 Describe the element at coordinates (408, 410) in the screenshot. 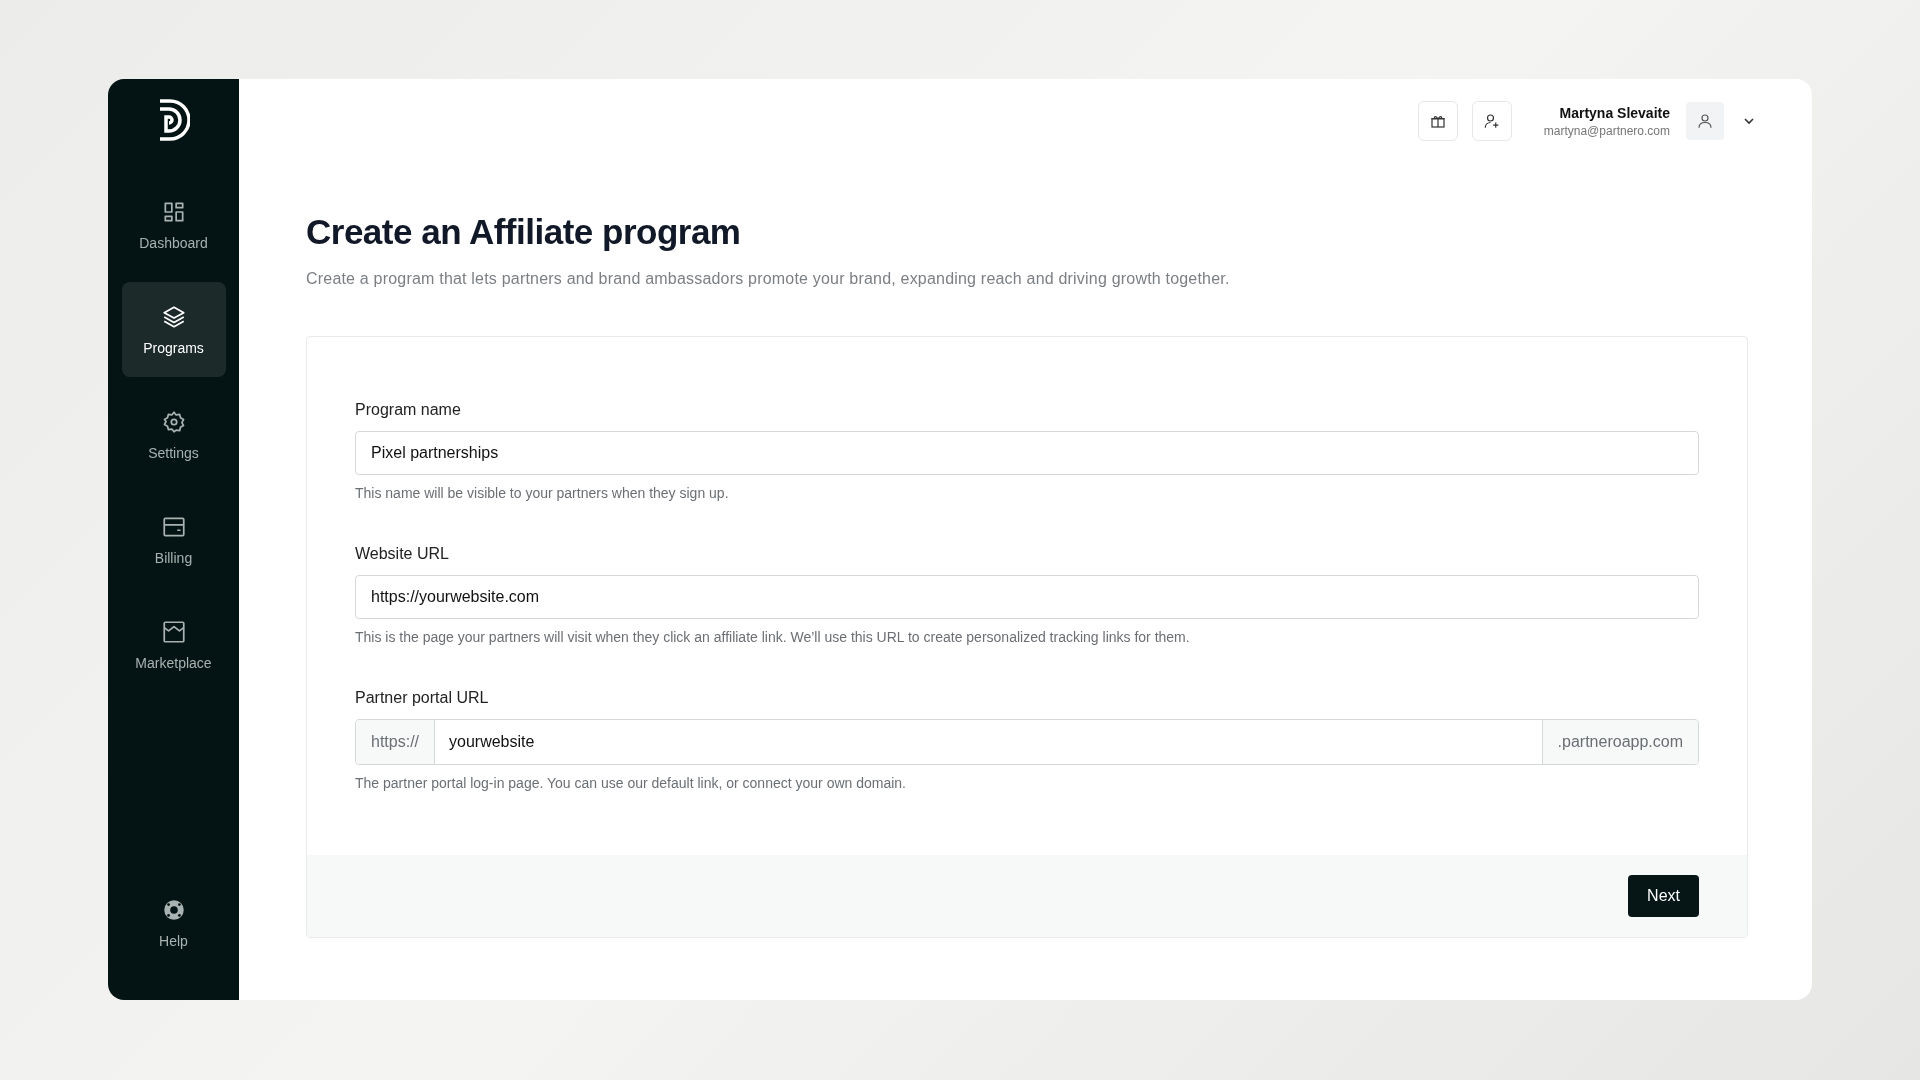

I see `field-label: Program name` at that location.